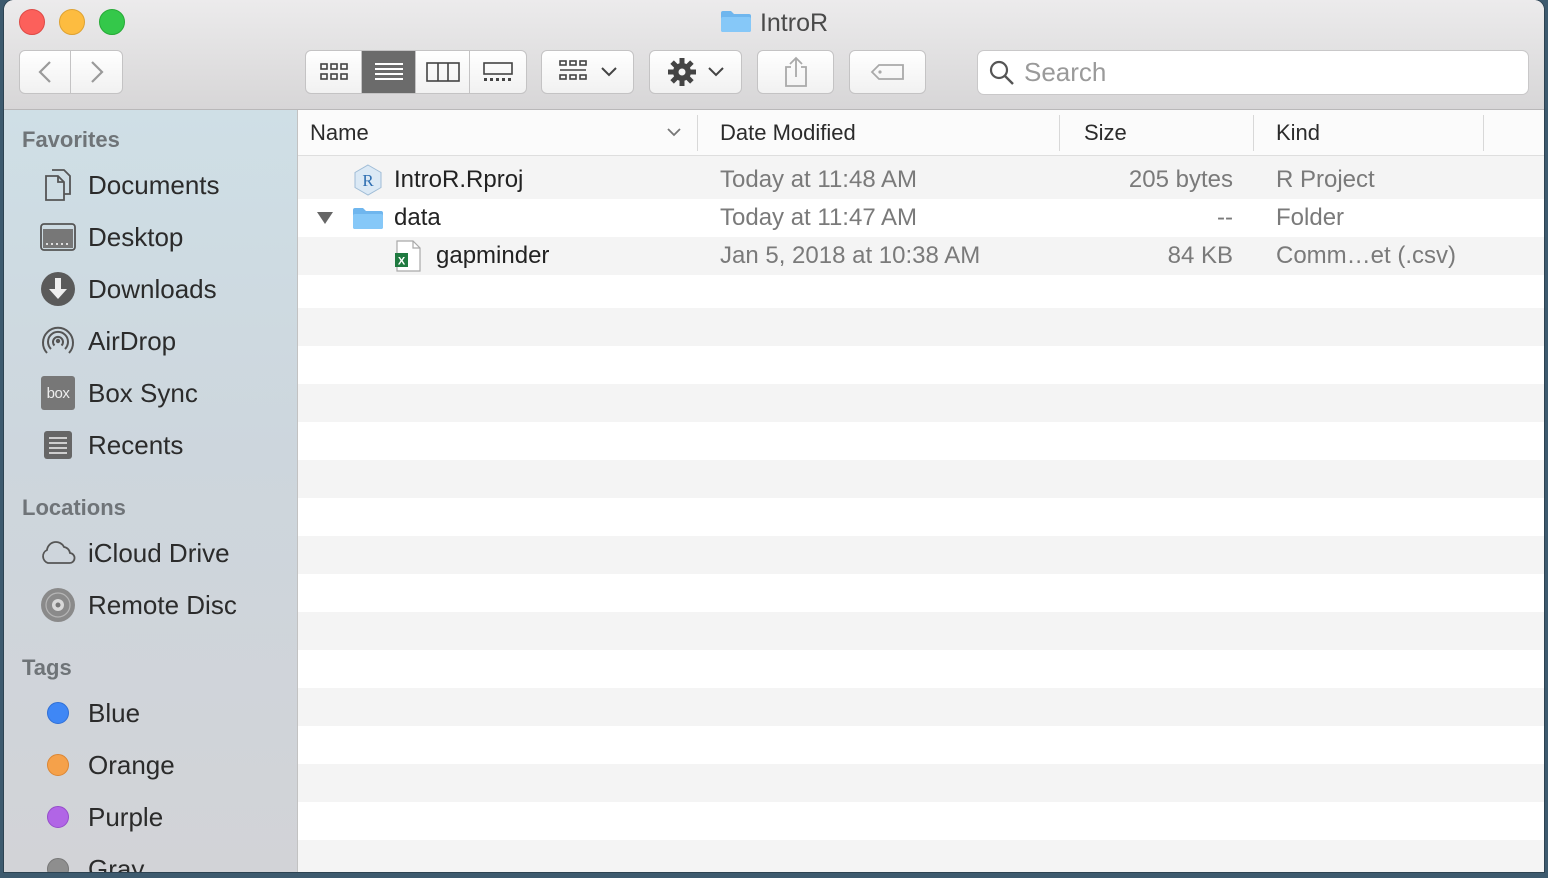  What do you see at coordinates (71, 139) in the screenshot?
I see `favorites-heading: Favorites` at bounding box center [71, 139].